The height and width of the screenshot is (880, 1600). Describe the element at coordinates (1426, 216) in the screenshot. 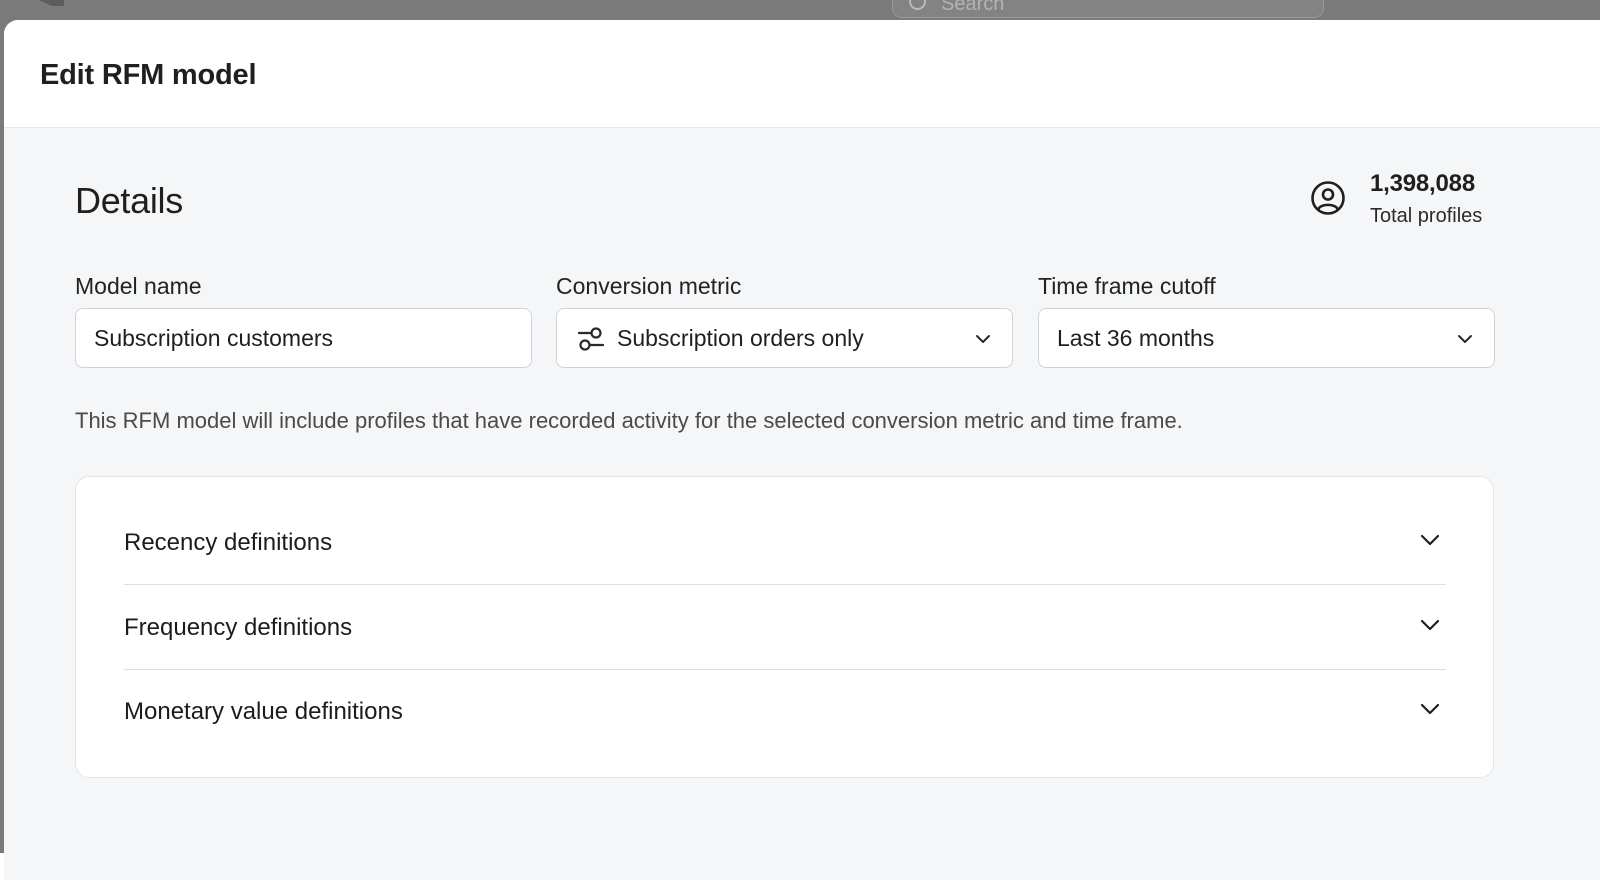

I see `profiles-count-label: Total profiles` at that location.